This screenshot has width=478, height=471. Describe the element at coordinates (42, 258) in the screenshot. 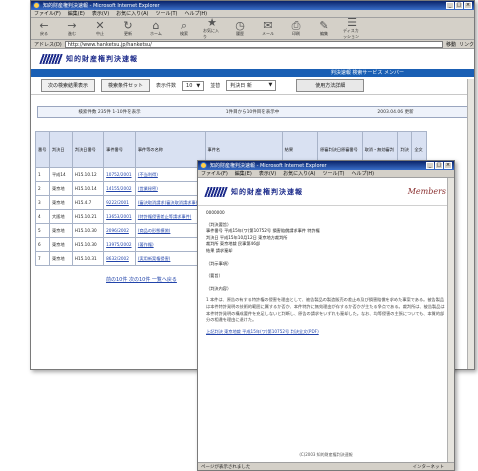

I see `table-cell: 7` at that location.